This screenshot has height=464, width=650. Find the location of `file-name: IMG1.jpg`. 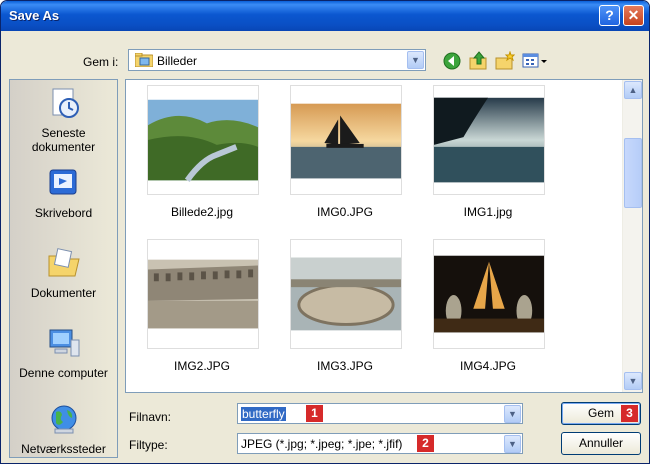

file-name: IMG1.jpg is located at coordinates (488, 212).